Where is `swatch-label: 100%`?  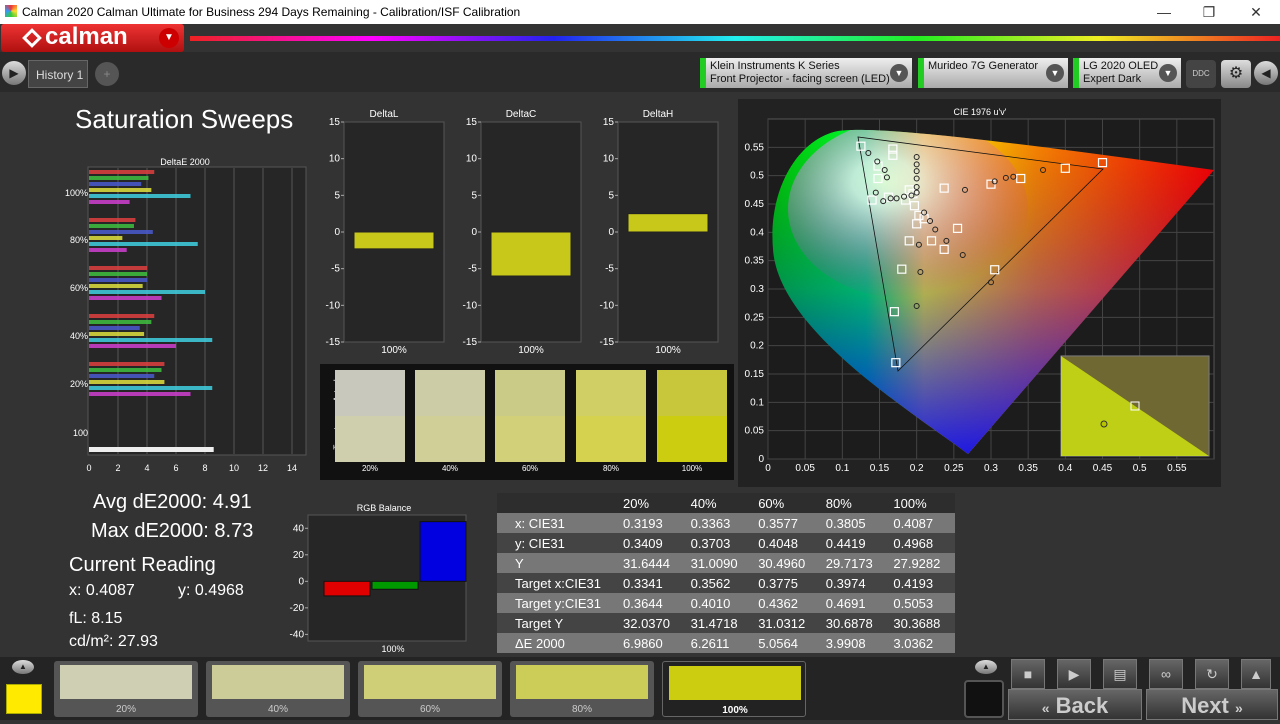 swatch-label: 100% is located at coordinates (692, 468).